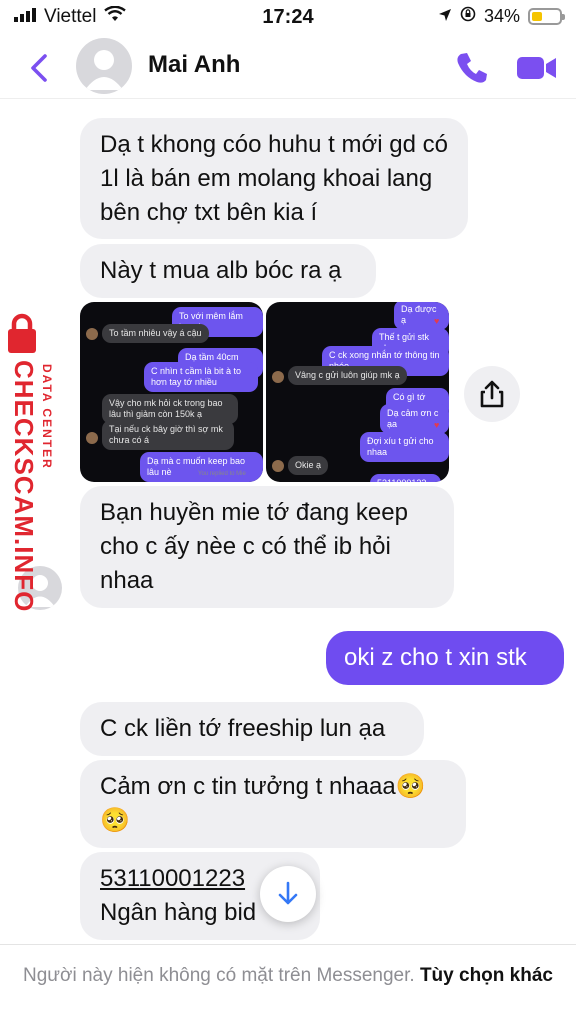 This screenshot has height=1024, width=576. Describe the element at coordinates (22, 333) in the screenshot. I see `lock-icon` at that location.